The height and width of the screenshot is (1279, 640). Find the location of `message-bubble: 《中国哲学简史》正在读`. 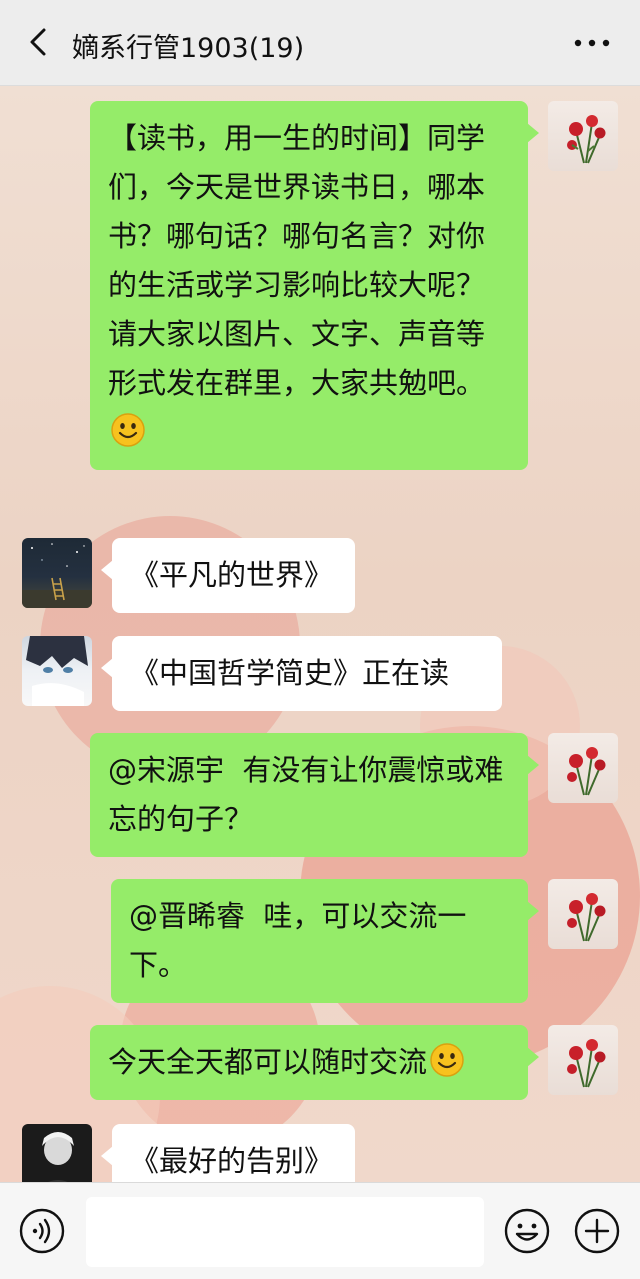

message-bubble: 《中国哲学简史》正在读 is located at coordinates (301, 673).